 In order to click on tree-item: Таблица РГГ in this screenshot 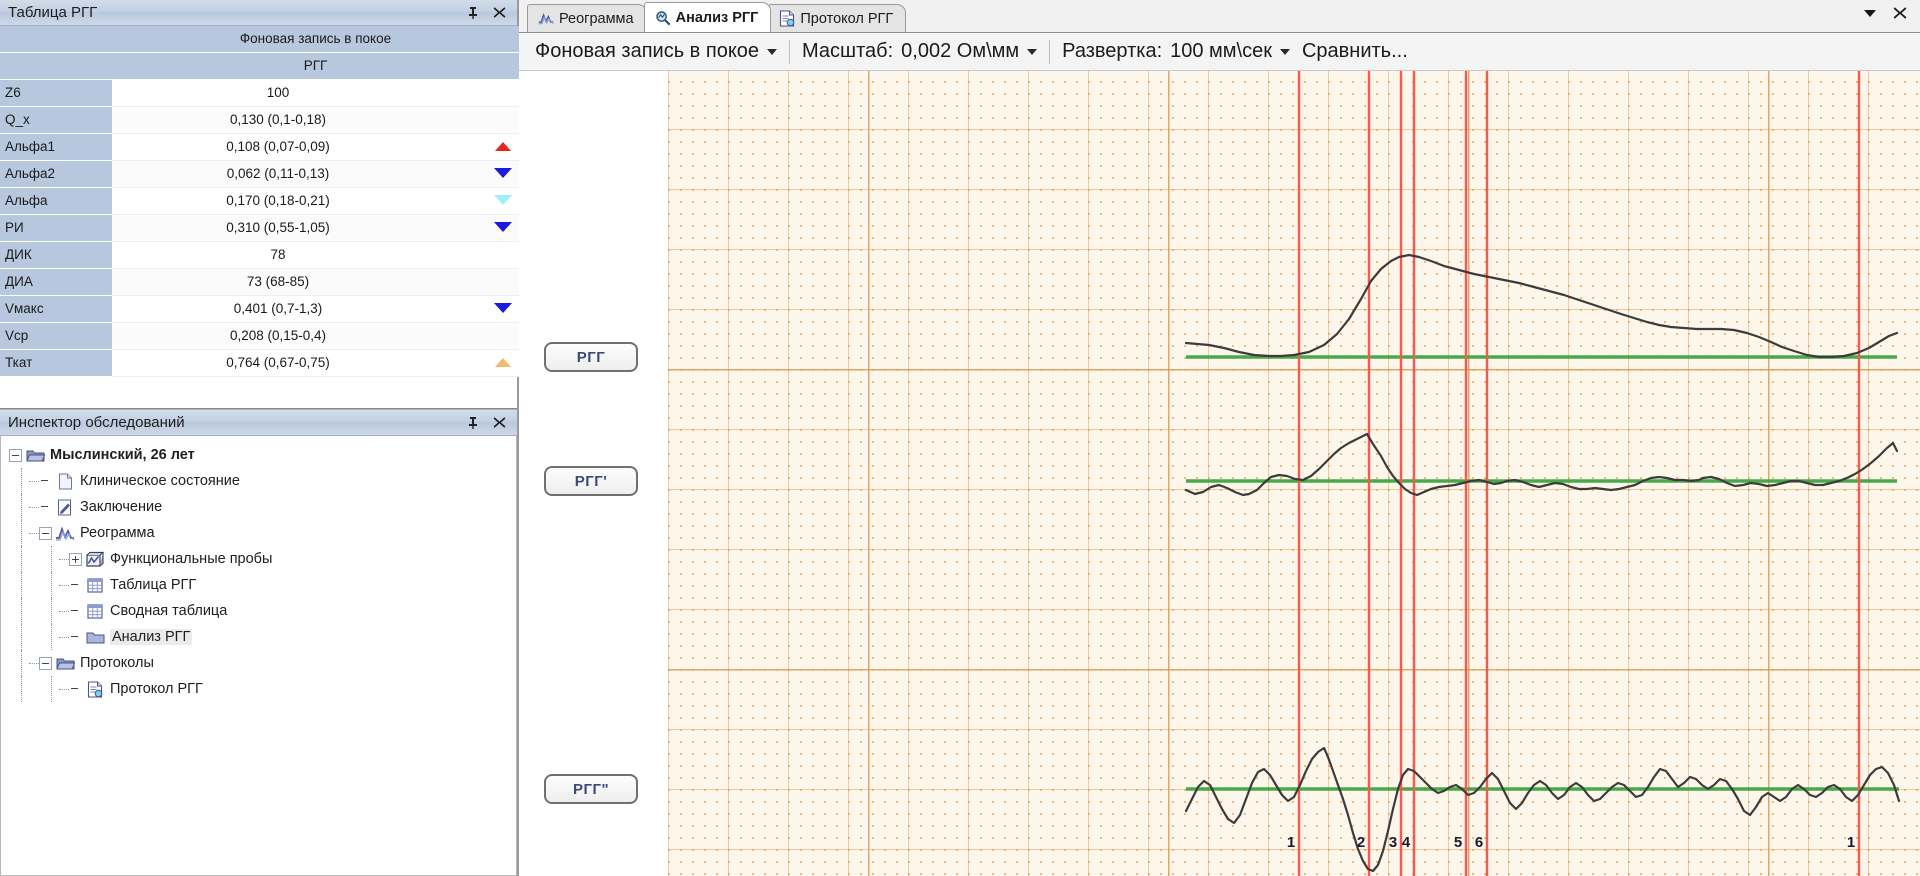, I will do `click(262, 585)`.